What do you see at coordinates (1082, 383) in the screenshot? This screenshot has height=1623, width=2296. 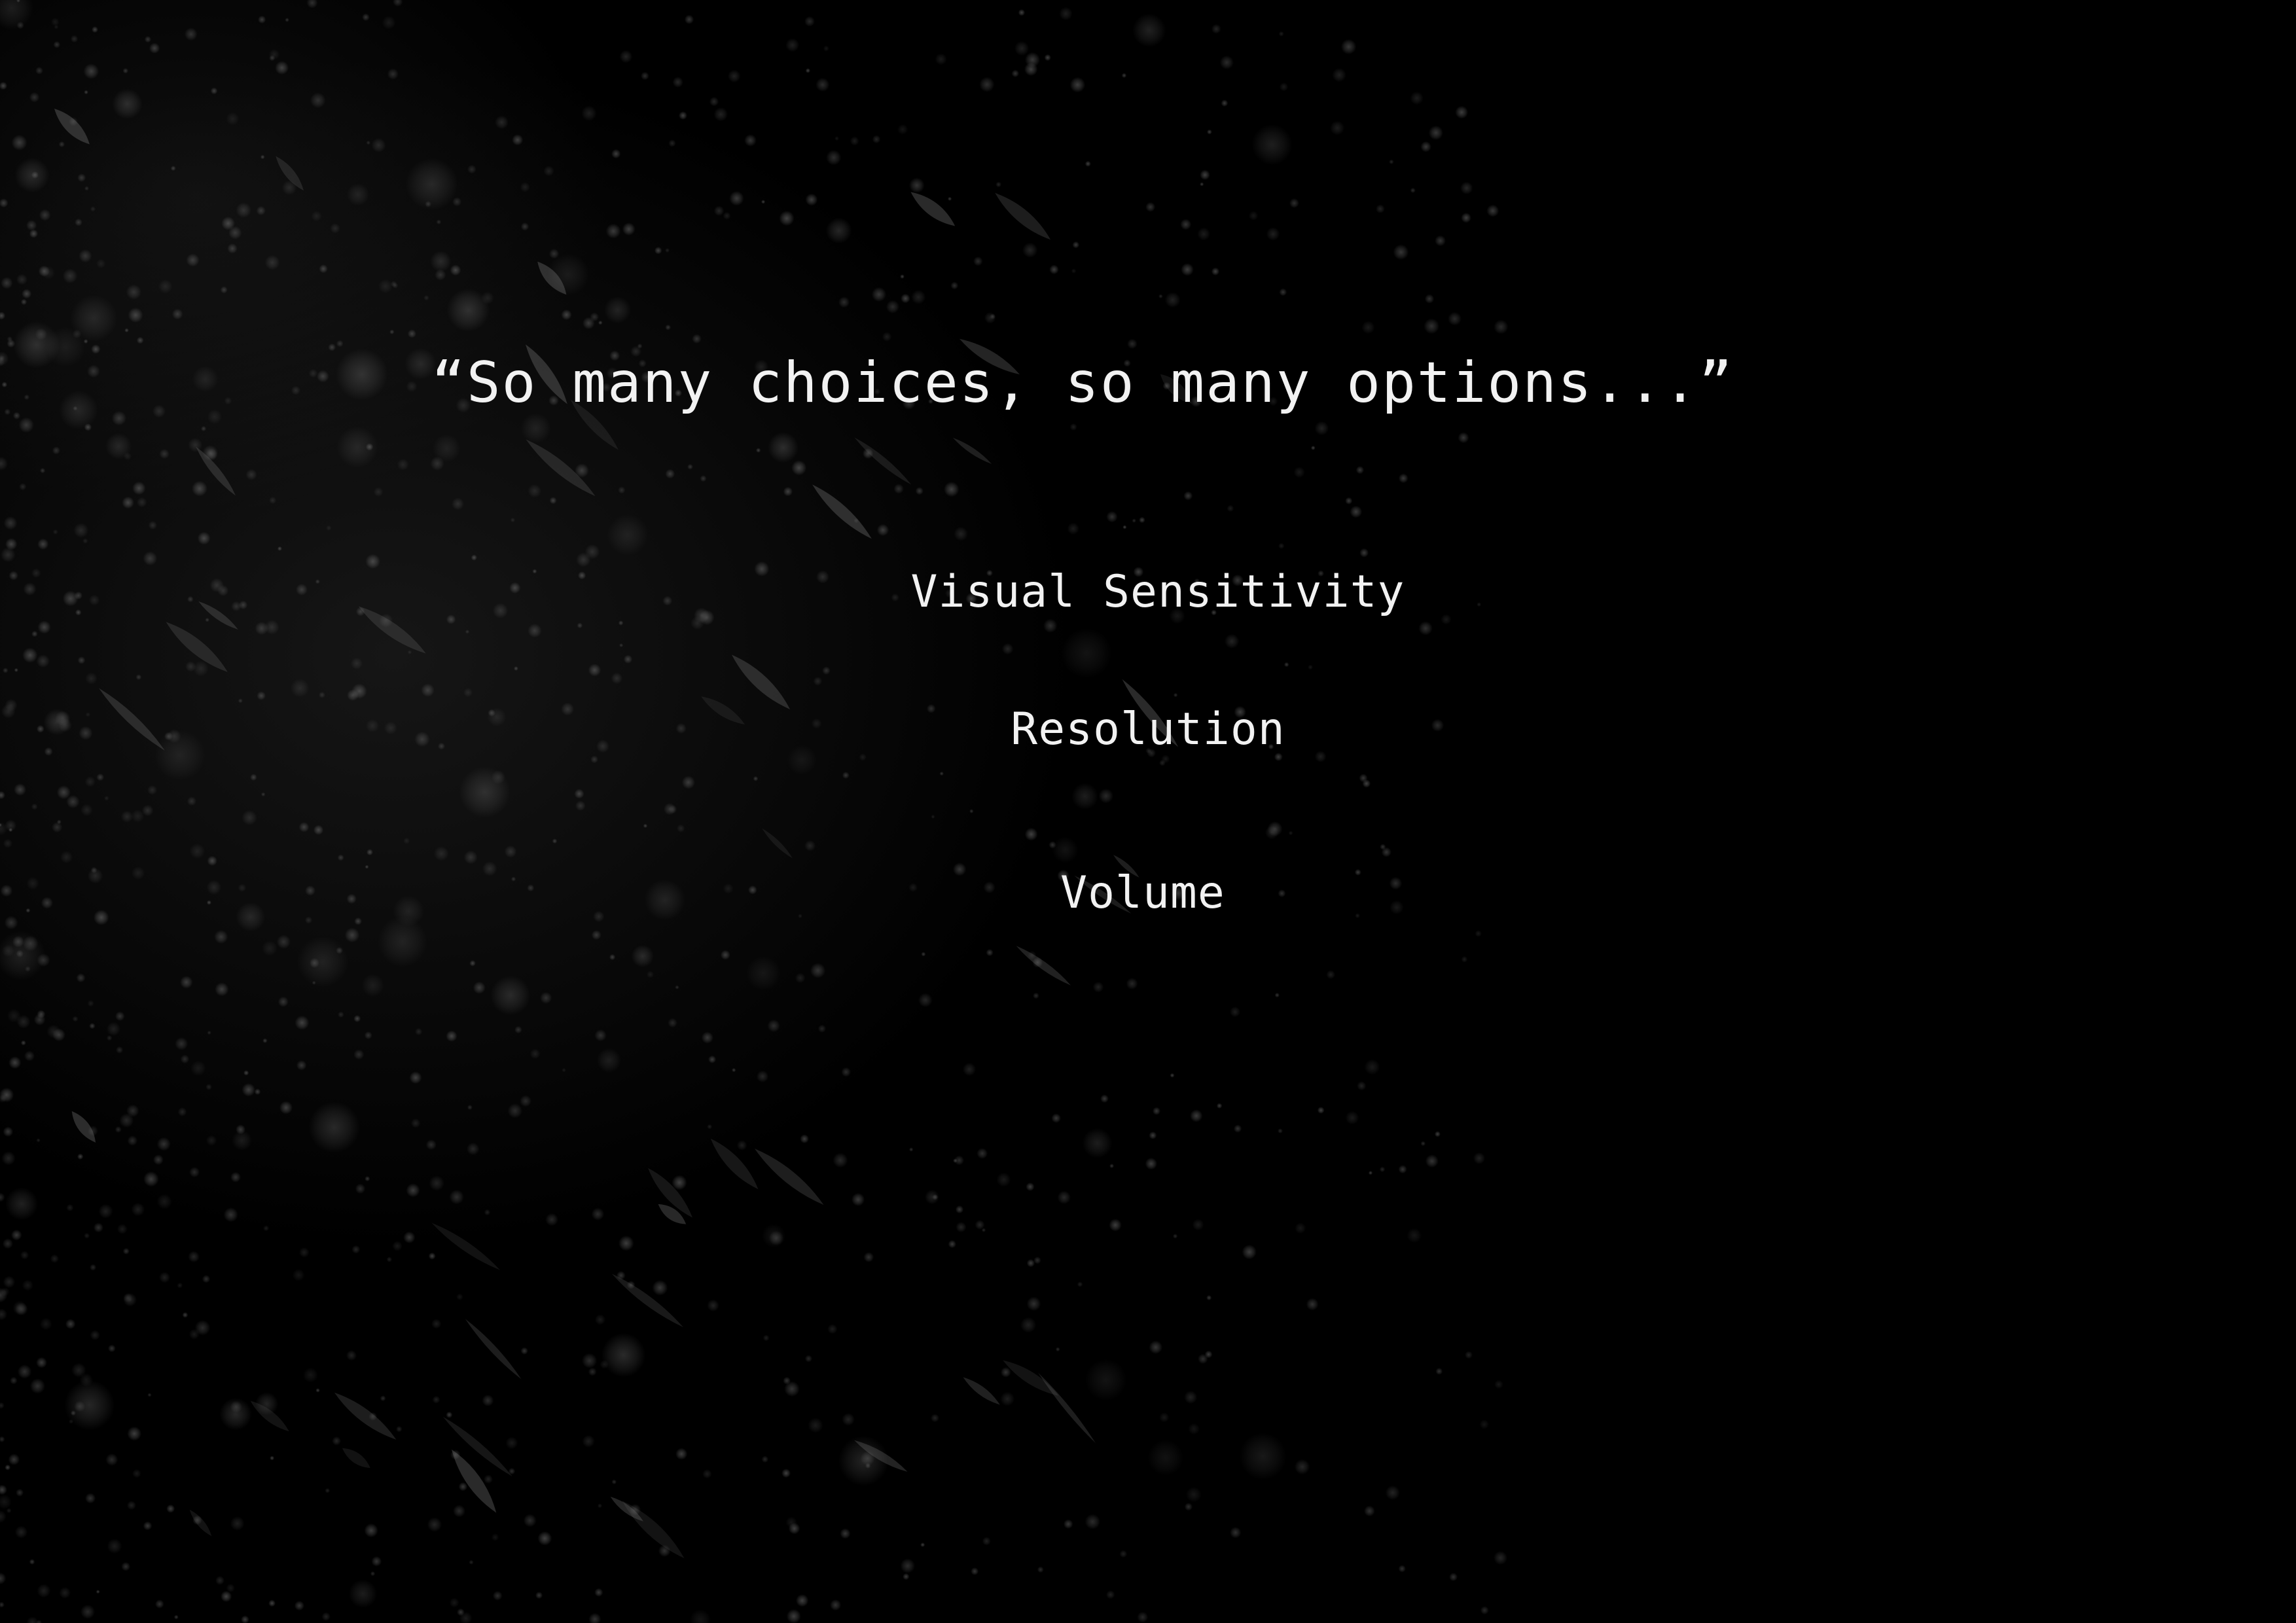 I see `quote-text: “So many choices, so many options...”` at bounding box center [1082, 383].